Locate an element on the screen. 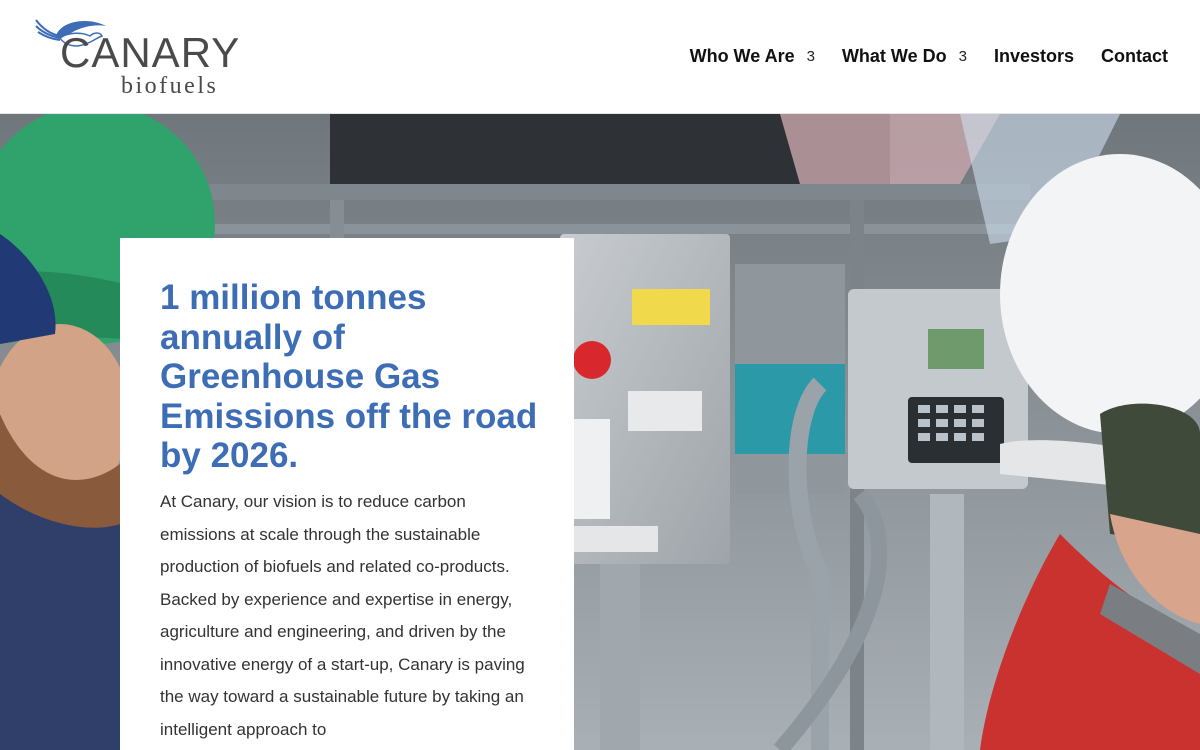 The height and width of the screenshot is (750, 1200). site-logo: CANARY biofuels is located at coordinates (141, 58).